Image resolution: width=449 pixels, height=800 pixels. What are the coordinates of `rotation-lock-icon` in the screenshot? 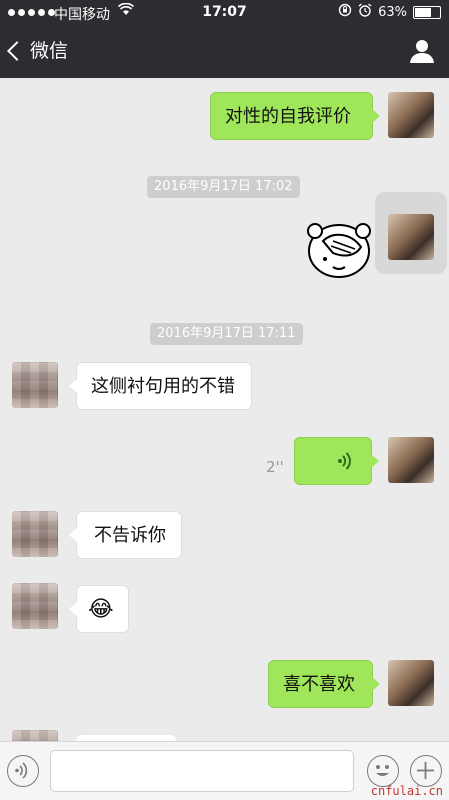 It's located at (345, 12).